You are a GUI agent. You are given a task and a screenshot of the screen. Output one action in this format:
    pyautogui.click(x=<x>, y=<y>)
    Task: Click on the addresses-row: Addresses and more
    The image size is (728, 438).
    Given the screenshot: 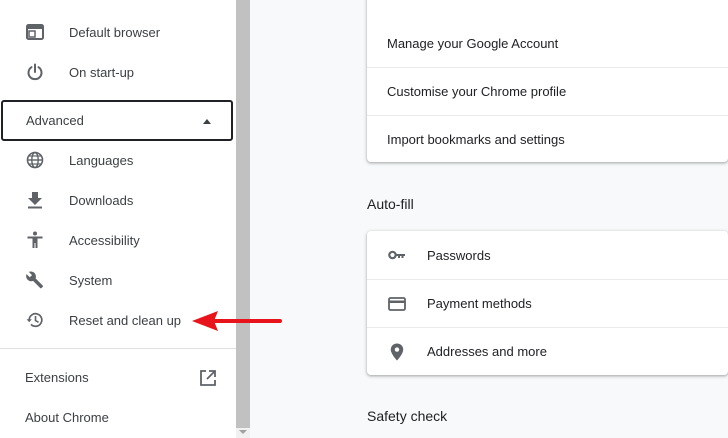 What is the action you would take?
    pyautogui.click(x=547, y=351)
    